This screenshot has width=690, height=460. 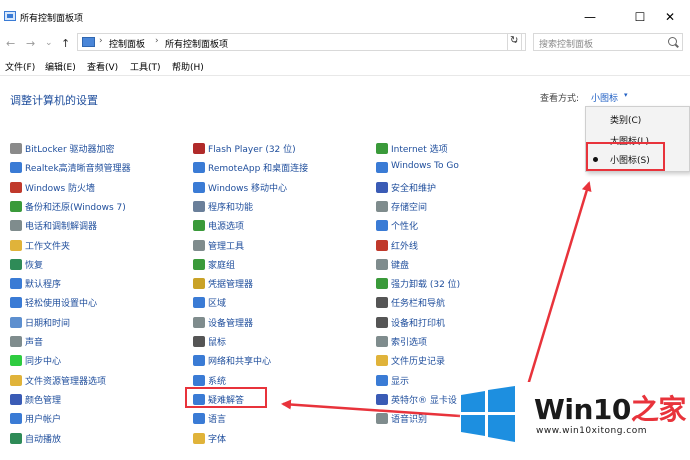 What do you see at coordinates (625, 119) in the screenshot?
I see `view-option-category: 类别(C)` at bounding box center [625, 119].